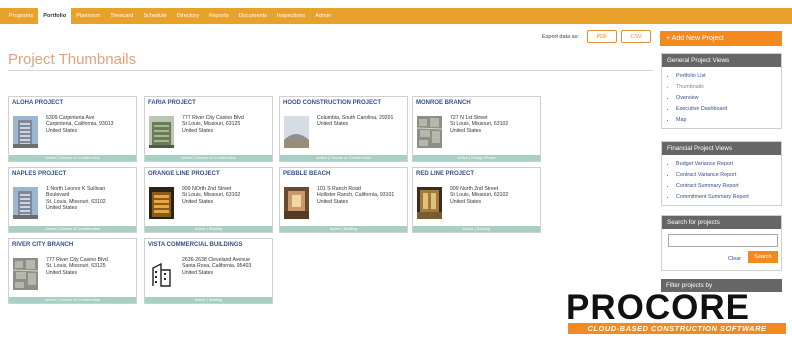 This screenshot has height=338, width=792. Describe the element at coordinates (42, 245) in the screenshot. I see `project-name-link: RIVER CITY BRANCH` at that location.